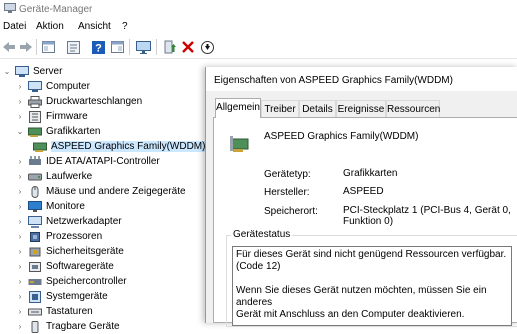 Image resolution: width=517 pixels, height=334 pixels. What do you see at coordinates (125, 26) in the screenshot?
I see `menu-help: ?` at bounding box center [125, 26].